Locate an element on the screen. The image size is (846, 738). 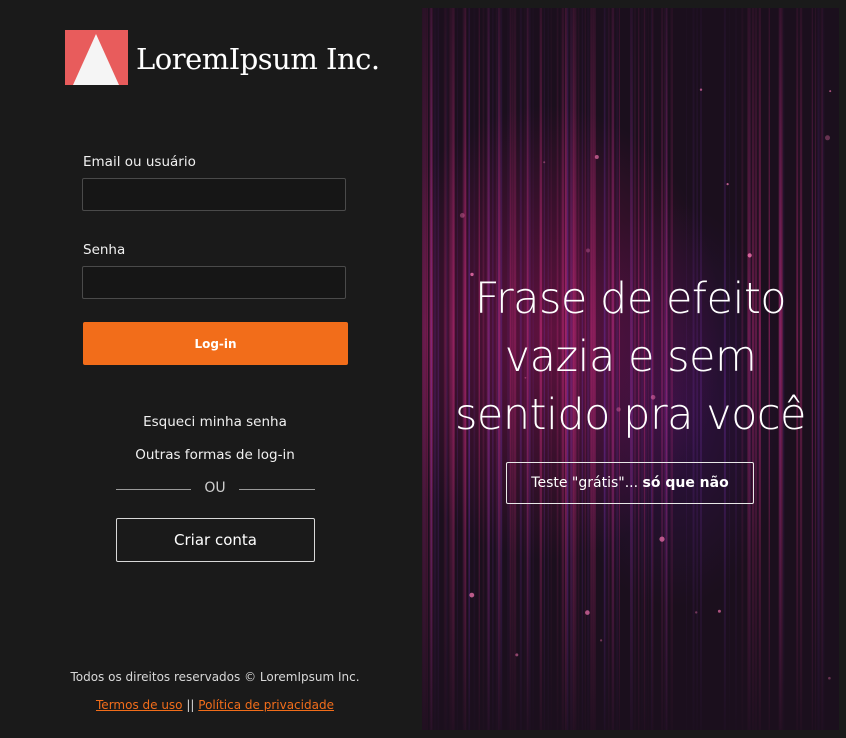
brand-logo: LoremIpsum Inc. is located at coordinates (222, 57).